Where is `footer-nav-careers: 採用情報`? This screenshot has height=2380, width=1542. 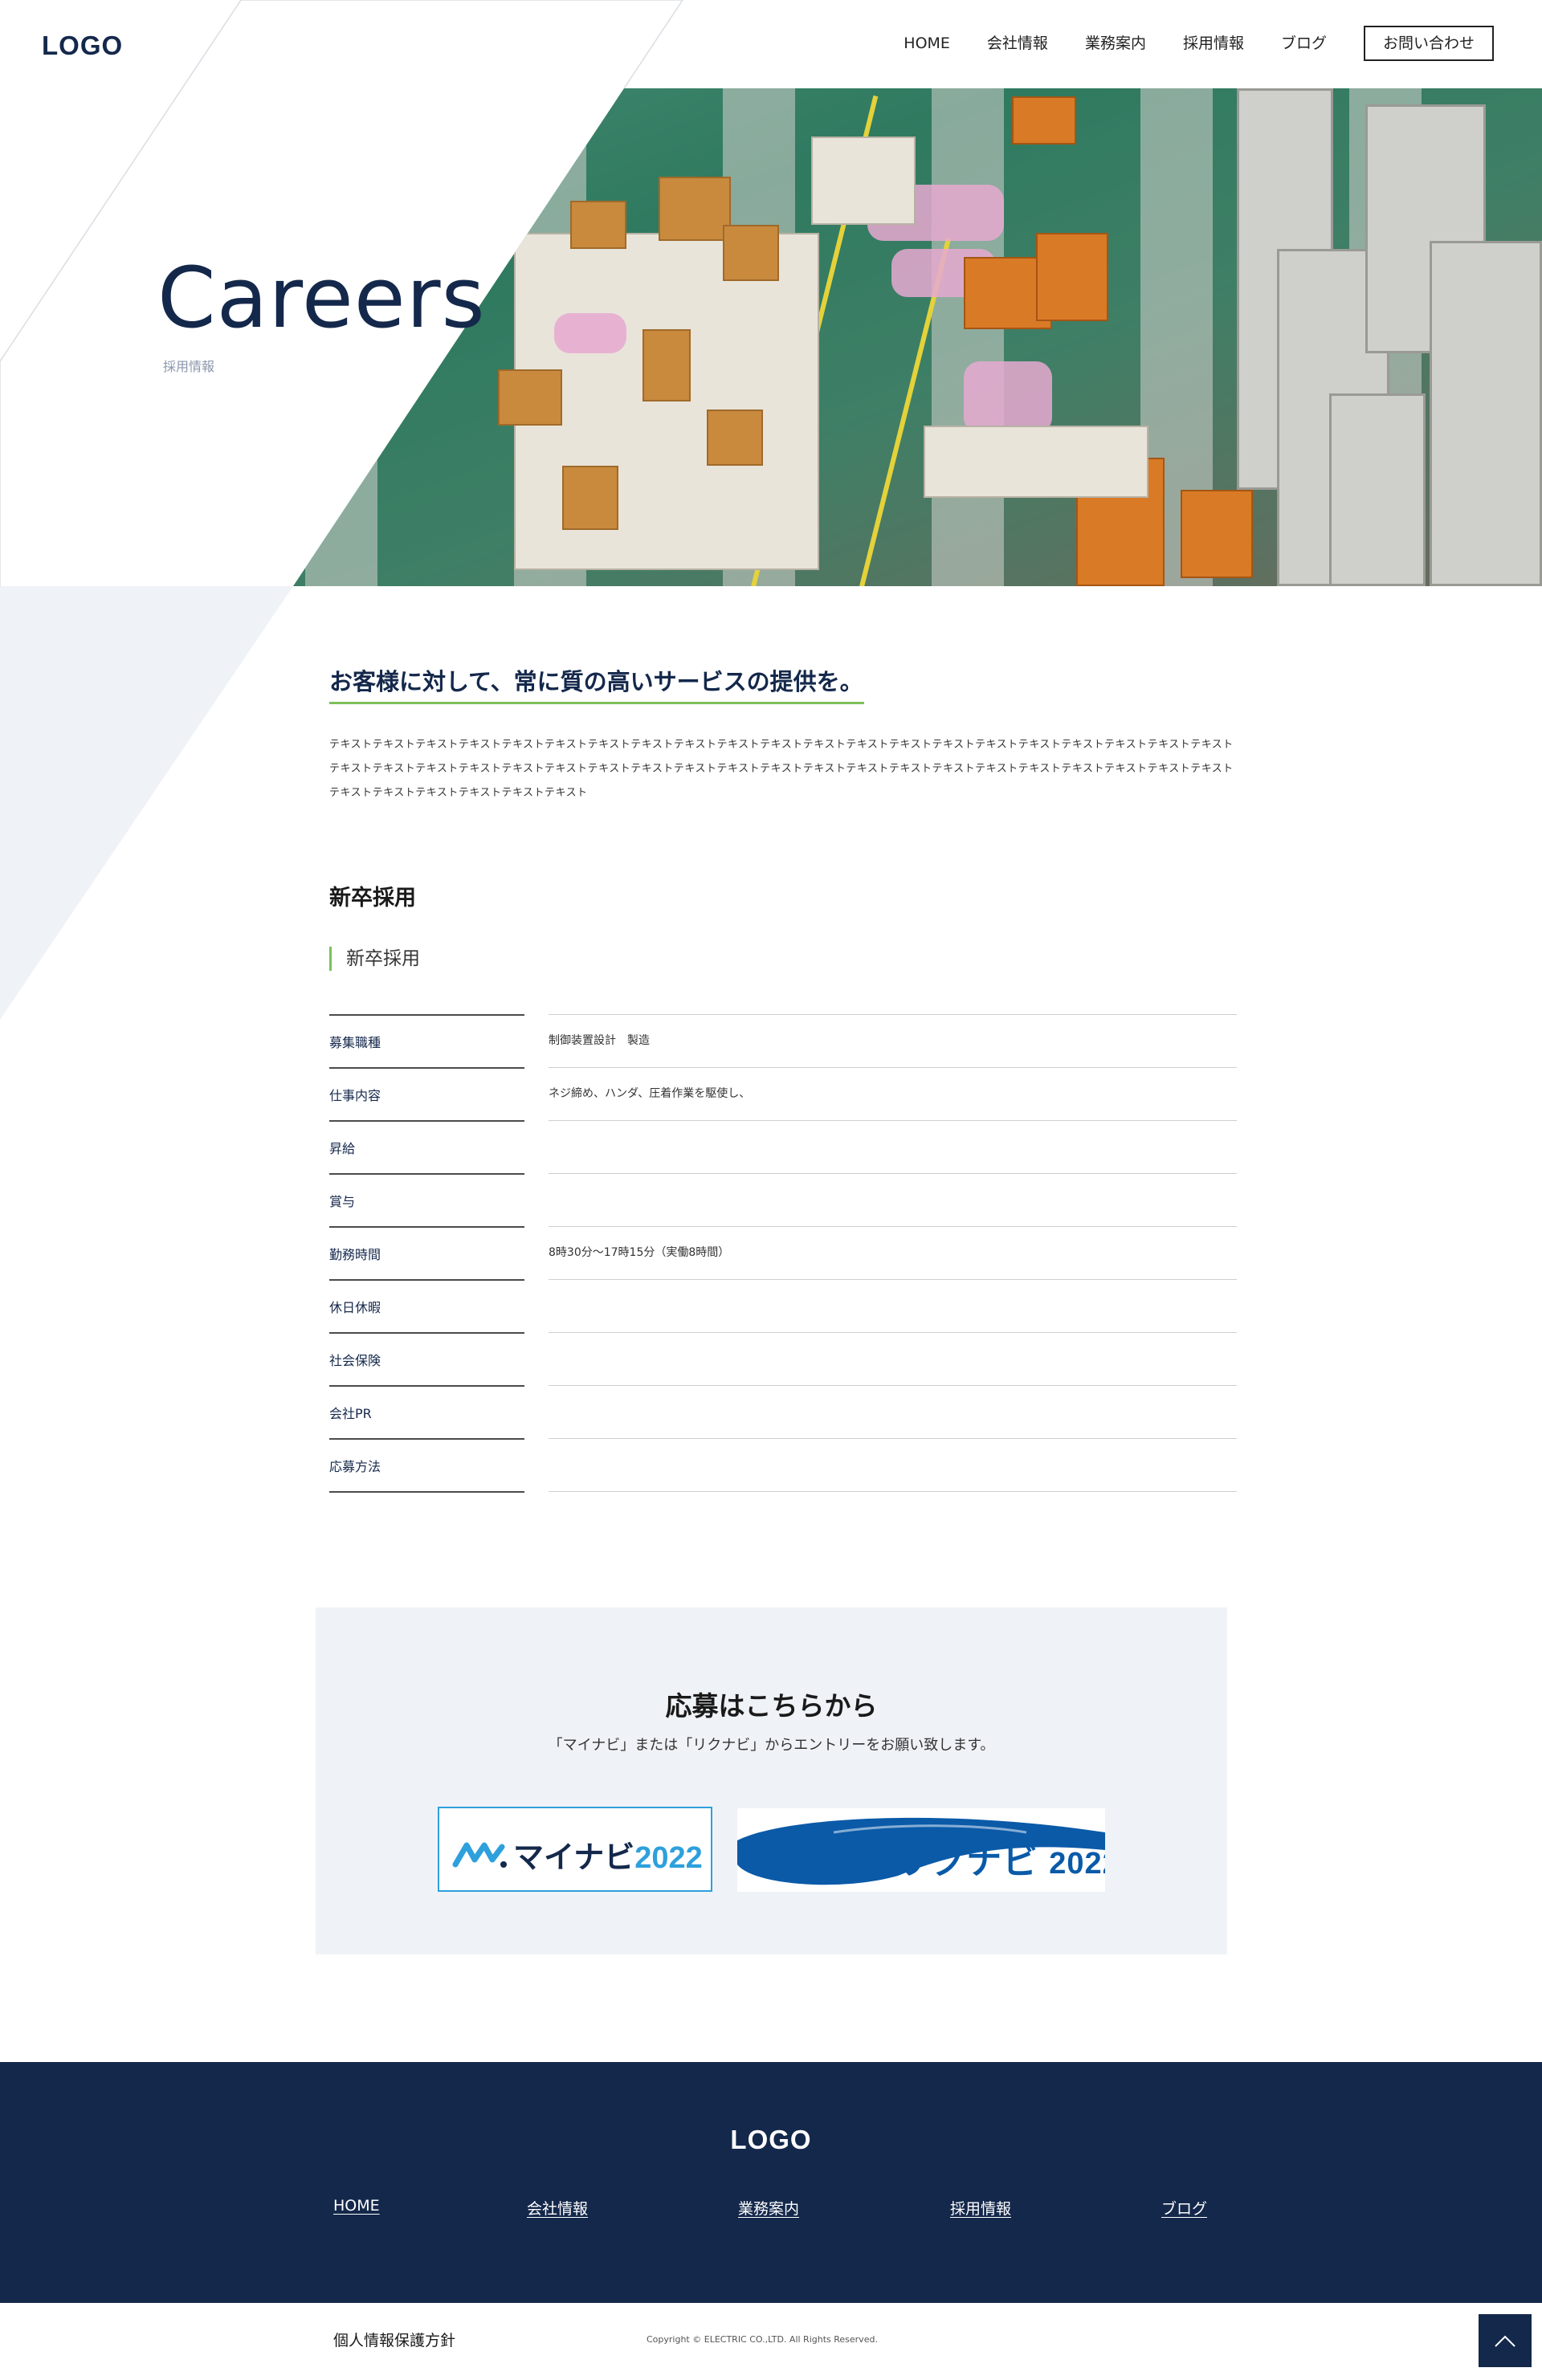
footer-nav-careers: 採用情報 is located at coordinates (980, 2208).